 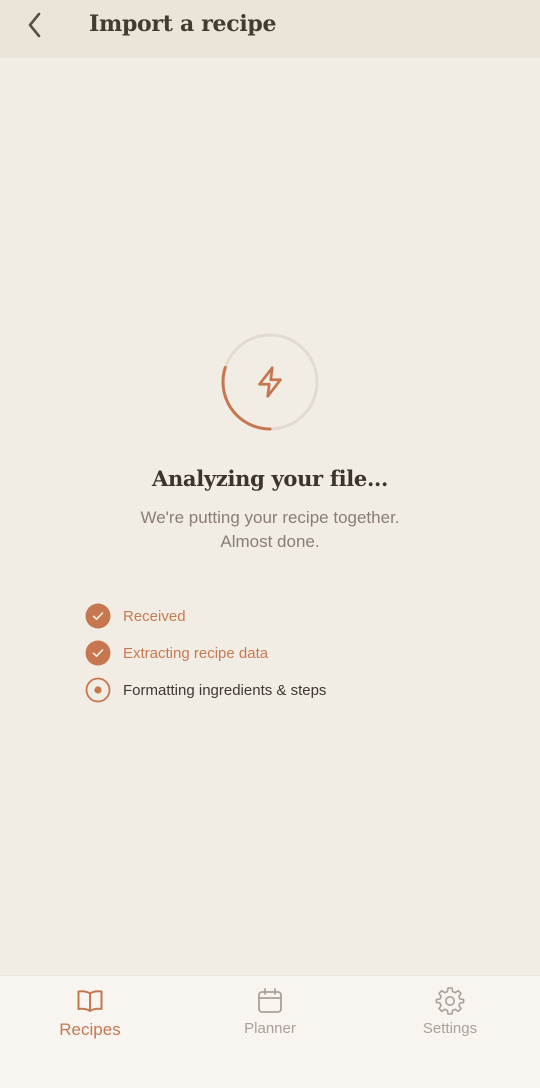 I want to click on step-received: Received, so click(x=205, y=616).